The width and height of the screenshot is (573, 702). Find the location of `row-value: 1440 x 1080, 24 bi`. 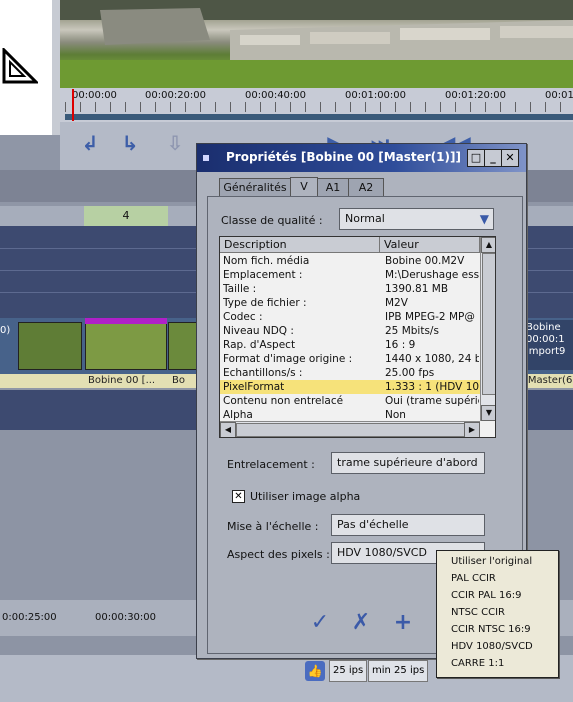

row-value: 1440 x 1080, 24 bi is located at coordinates (432, 359).